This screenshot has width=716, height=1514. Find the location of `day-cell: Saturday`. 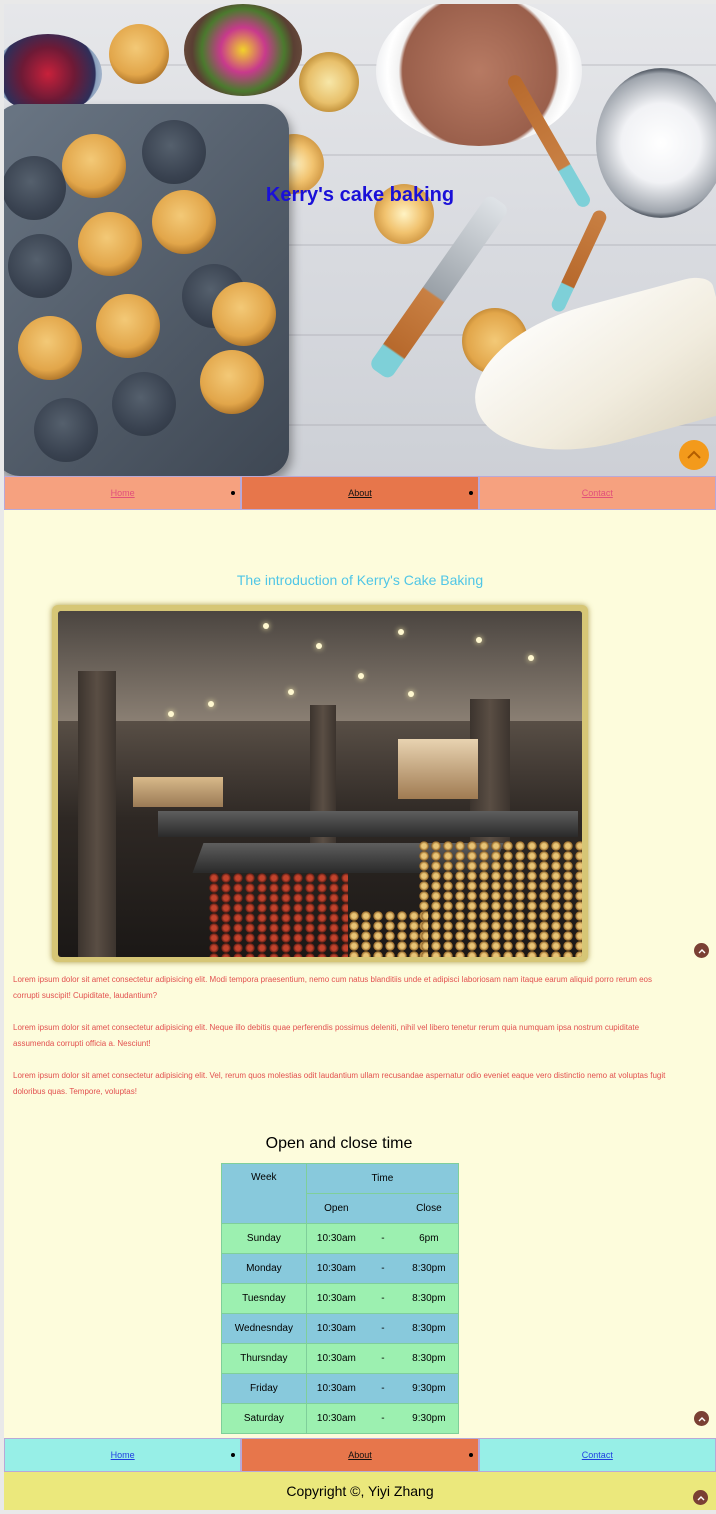

day-cell: Saturday is located at coordinates (264, 1418).